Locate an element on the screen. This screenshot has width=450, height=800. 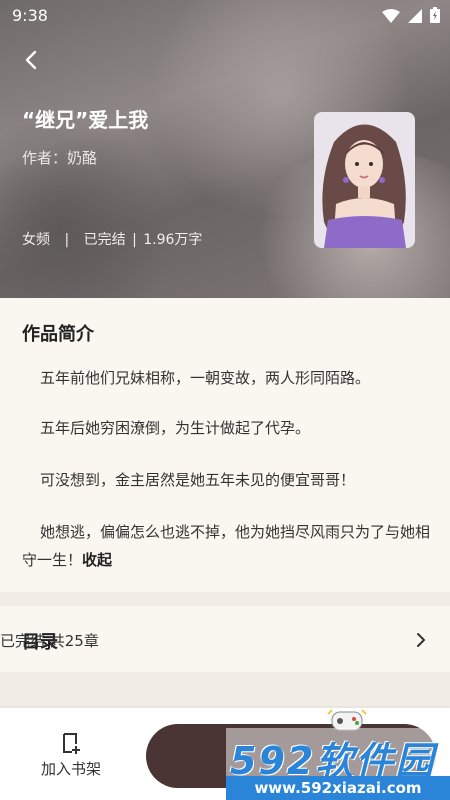
signal-icon is located at coordinates (415, 17).